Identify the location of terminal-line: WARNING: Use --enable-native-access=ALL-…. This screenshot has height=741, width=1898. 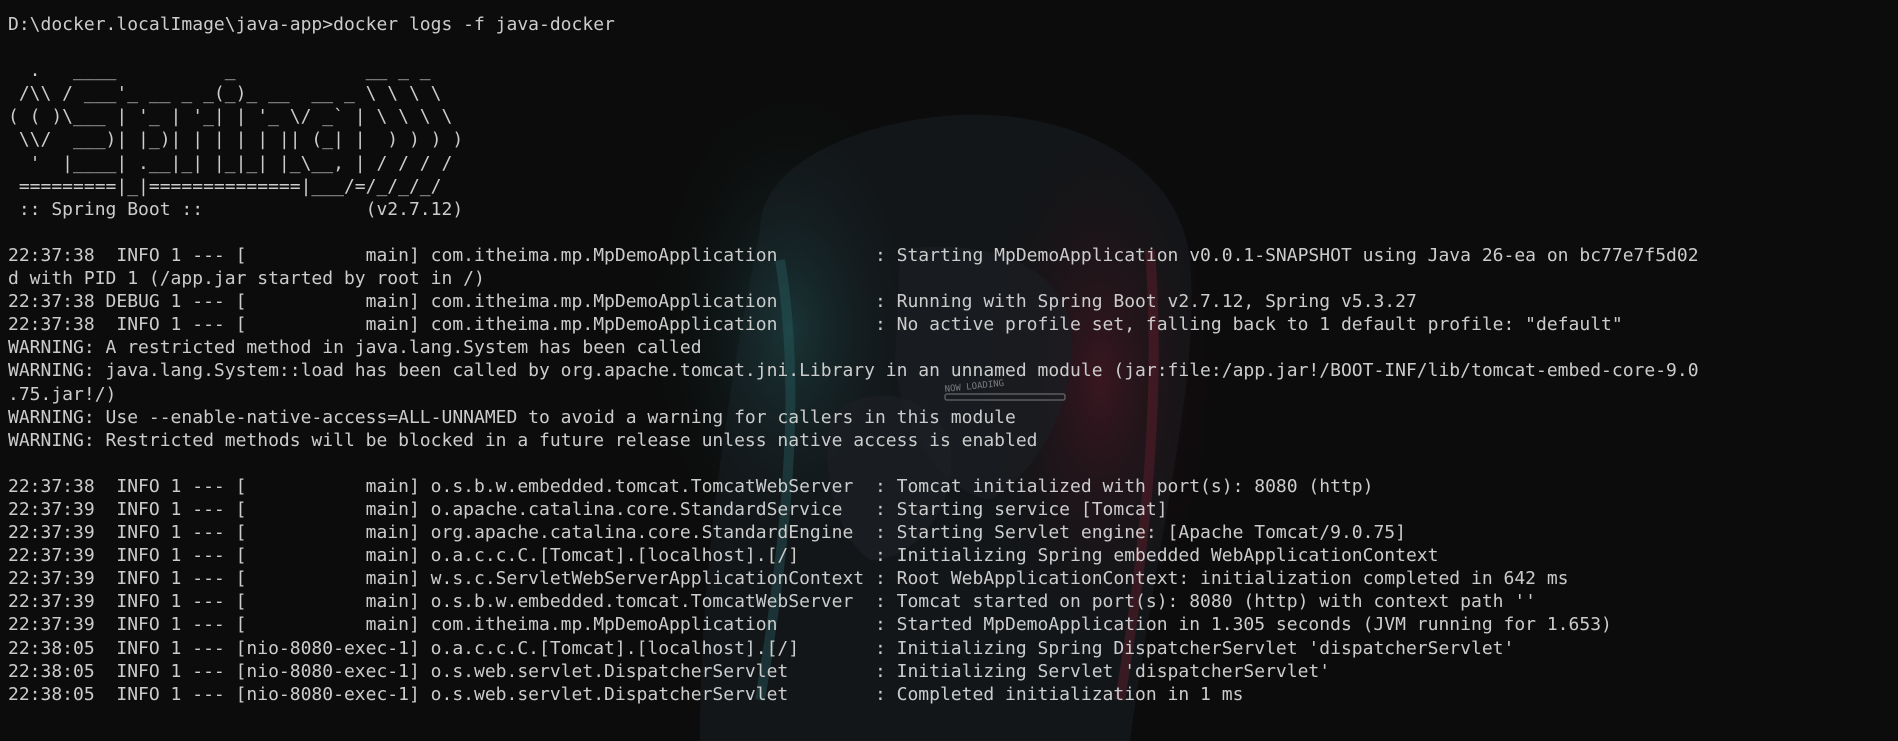
(512, 417).